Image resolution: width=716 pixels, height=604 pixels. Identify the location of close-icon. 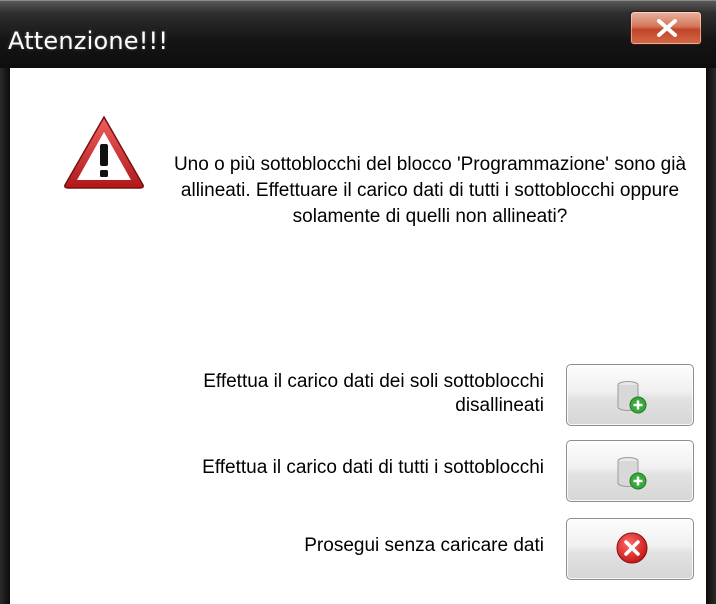
(667, 28).